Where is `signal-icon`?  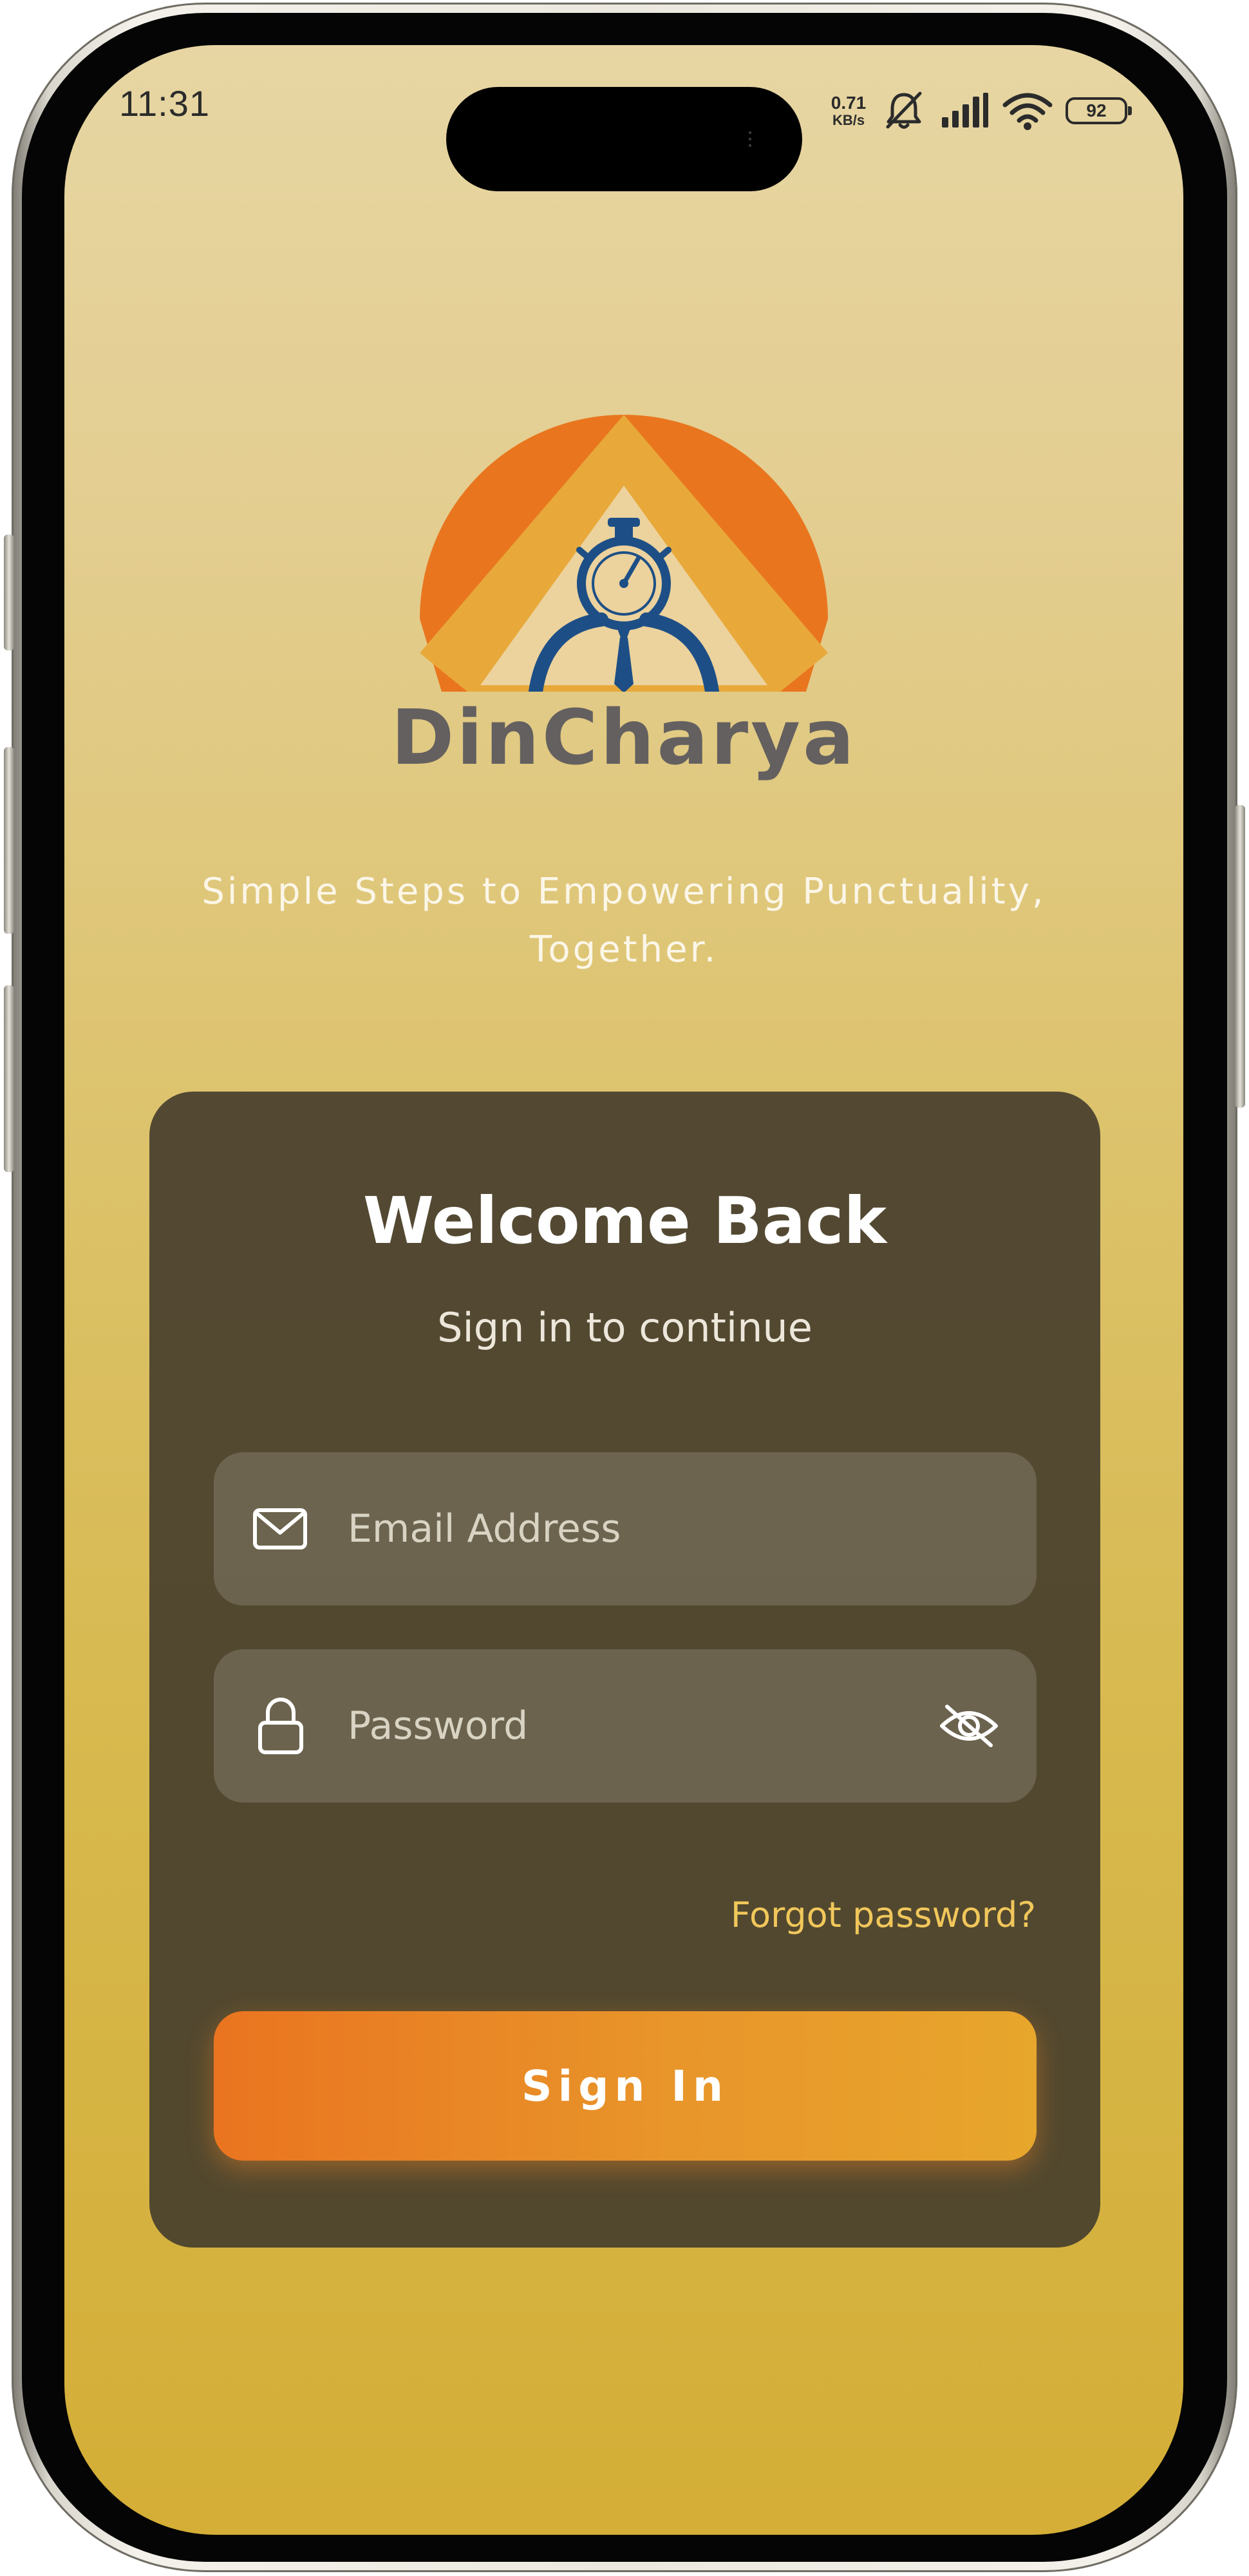 signal-icon is located at coordinates (965, 111).